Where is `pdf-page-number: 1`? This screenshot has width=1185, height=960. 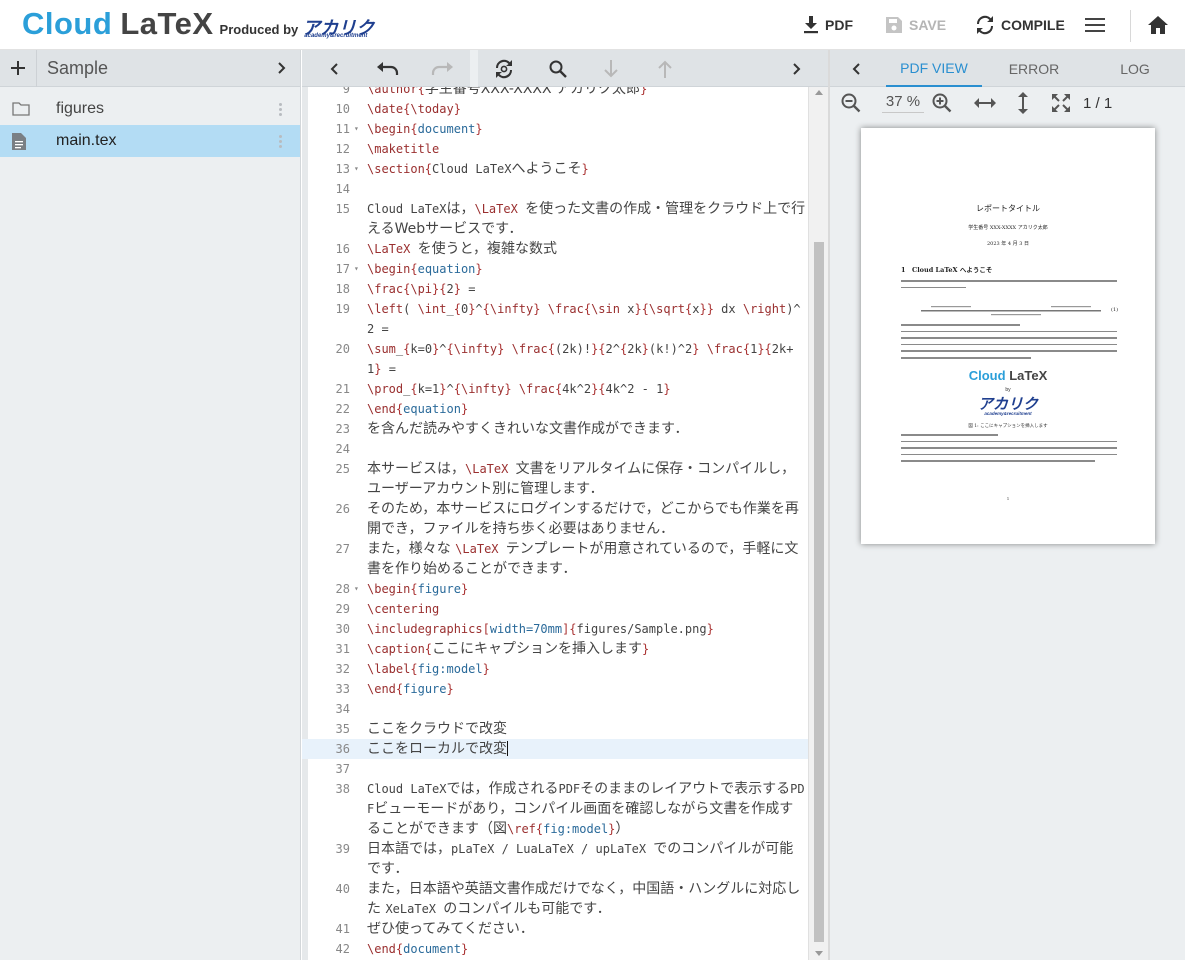 pdf-page-number: 1 is located at coordinates (1008, 498).